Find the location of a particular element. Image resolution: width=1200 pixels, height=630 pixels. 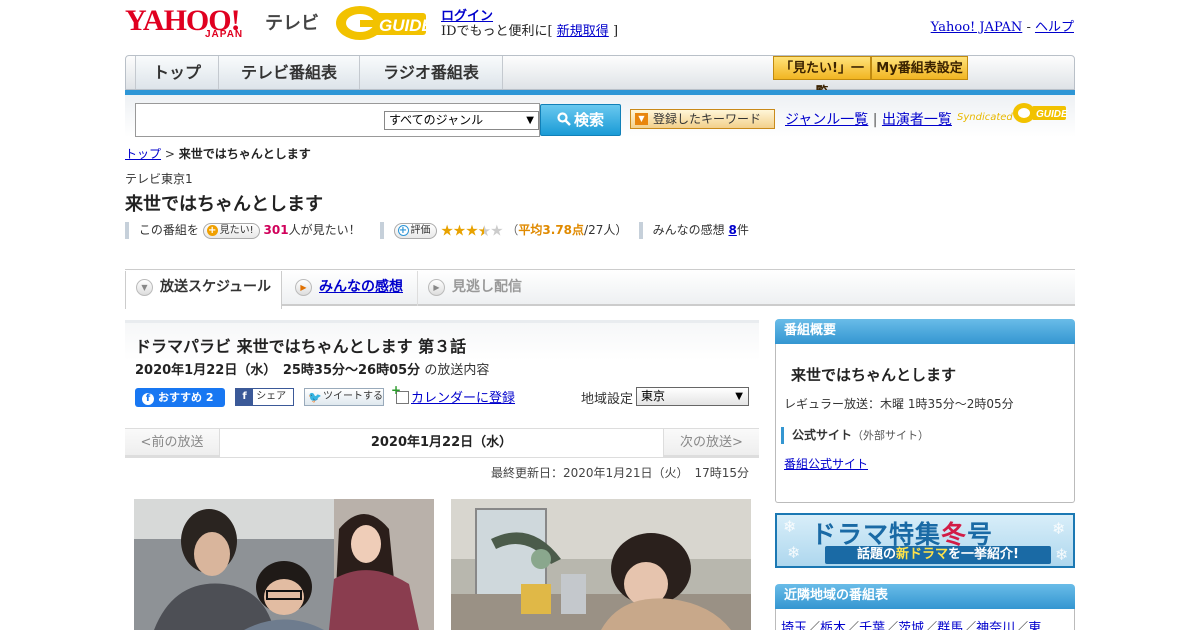

cast-list-link: 出演者一覧 is located at coordinates (917, 120).